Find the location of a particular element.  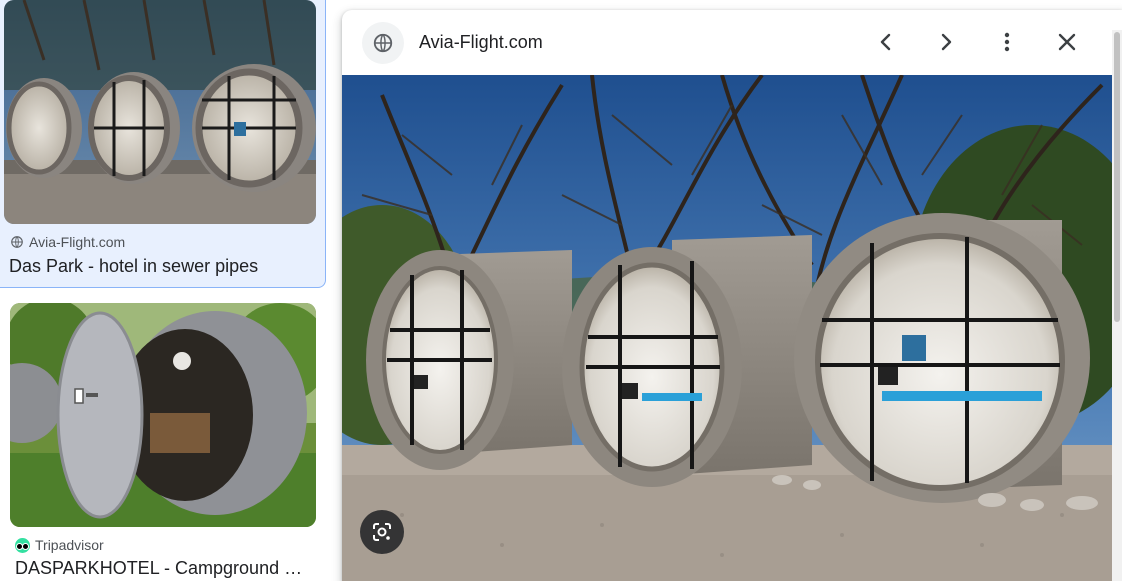

preview-scrollbar is located at coordinates (1117, 305).